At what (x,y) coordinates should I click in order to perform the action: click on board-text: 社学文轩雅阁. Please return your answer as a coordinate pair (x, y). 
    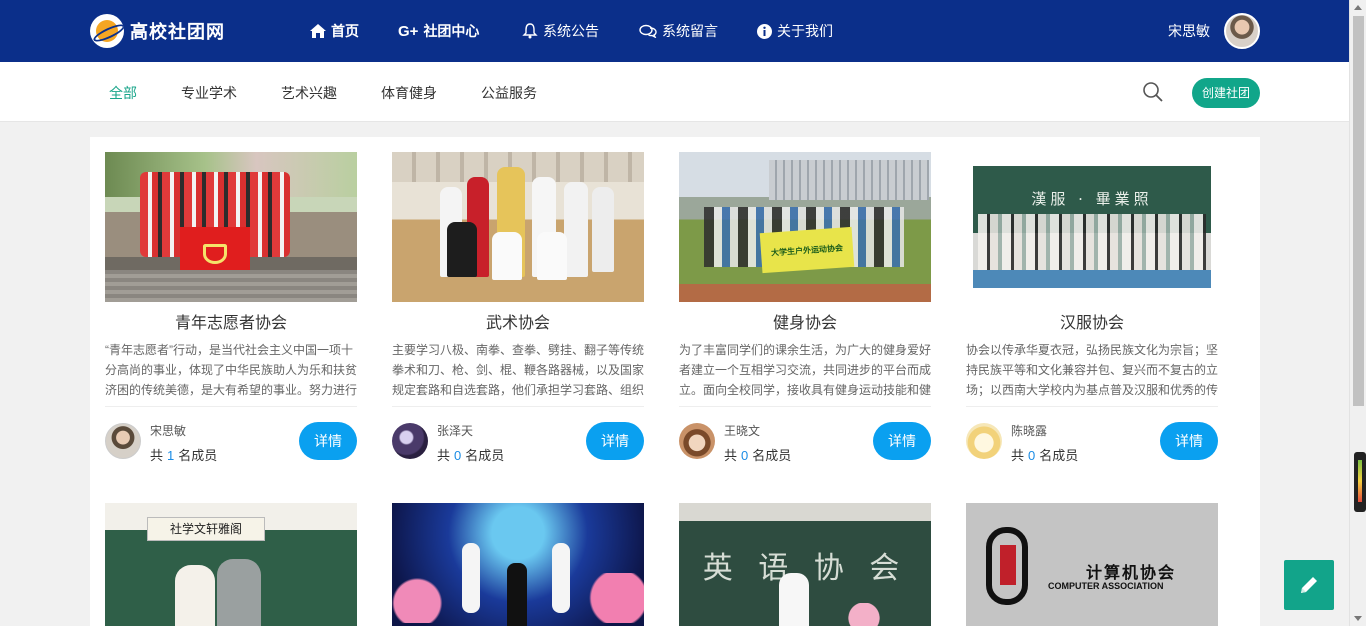
    Looking at the image, I should click on (206, 529).